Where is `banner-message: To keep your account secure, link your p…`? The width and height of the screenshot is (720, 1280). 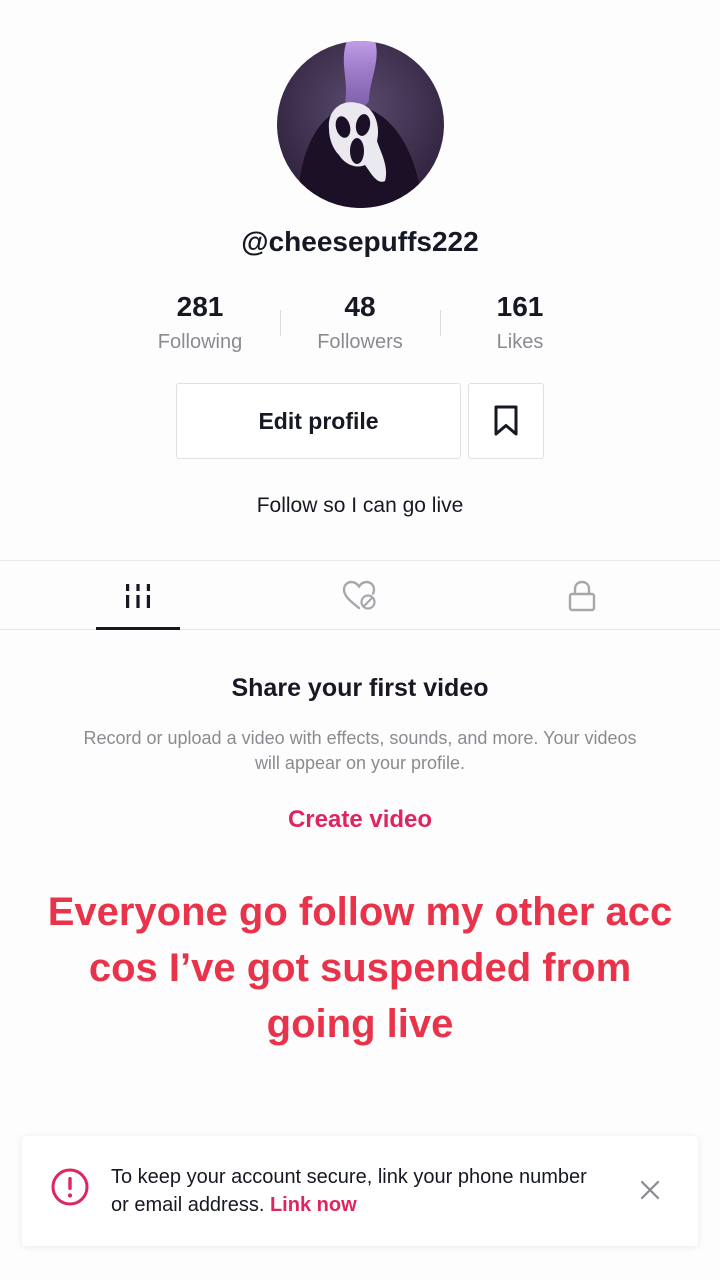 banner-message: To keep your account secure, link your p… is located at coordinates (351, 1191).